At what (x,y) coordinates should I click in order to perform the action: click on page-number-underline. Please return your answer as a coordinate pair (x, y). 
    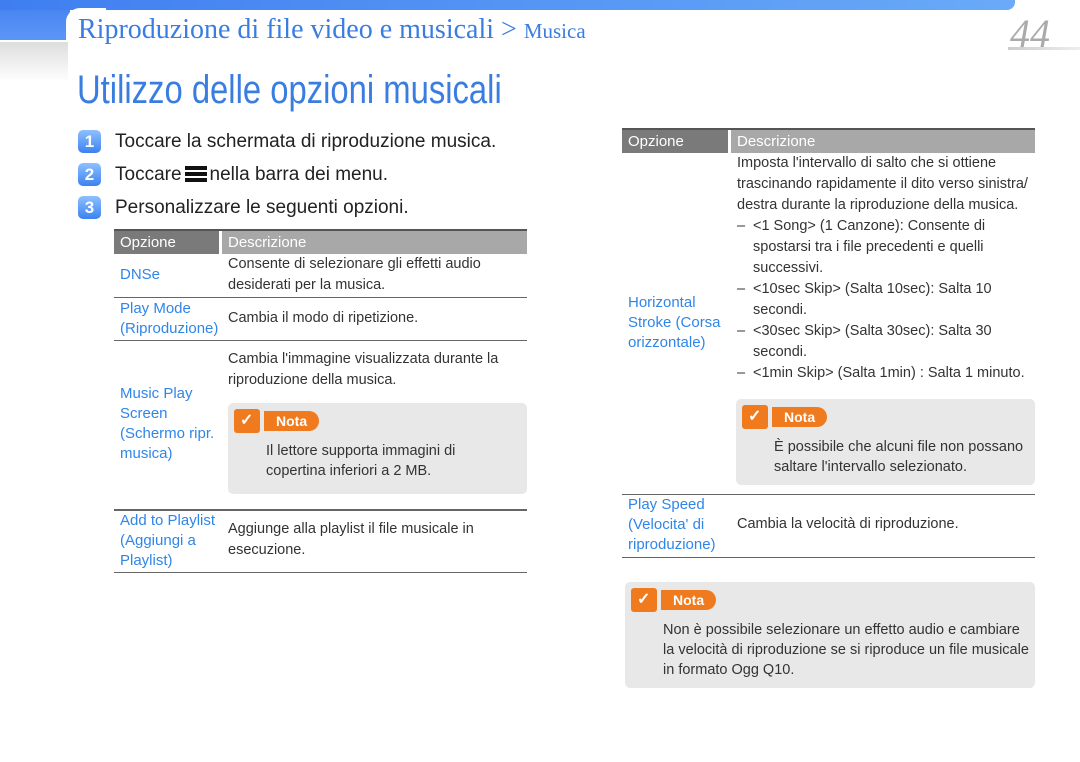
    Looking at the image, I should click on (1044, 48).